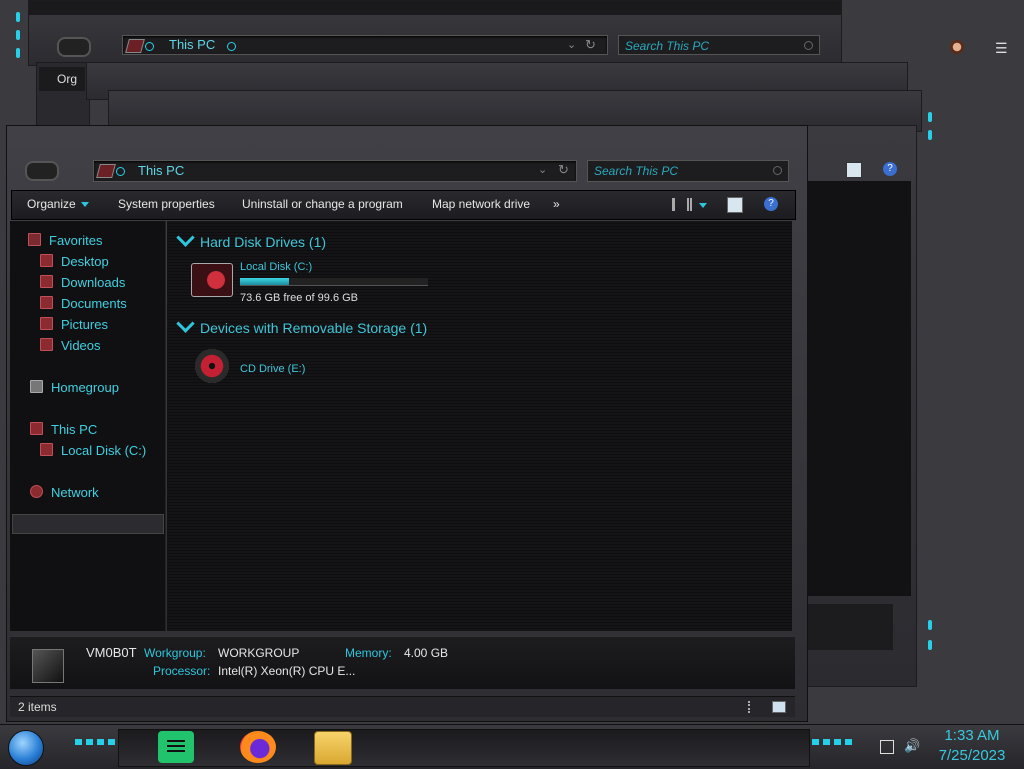  I want to click on disk-capacity-bar, so click(334, 282).